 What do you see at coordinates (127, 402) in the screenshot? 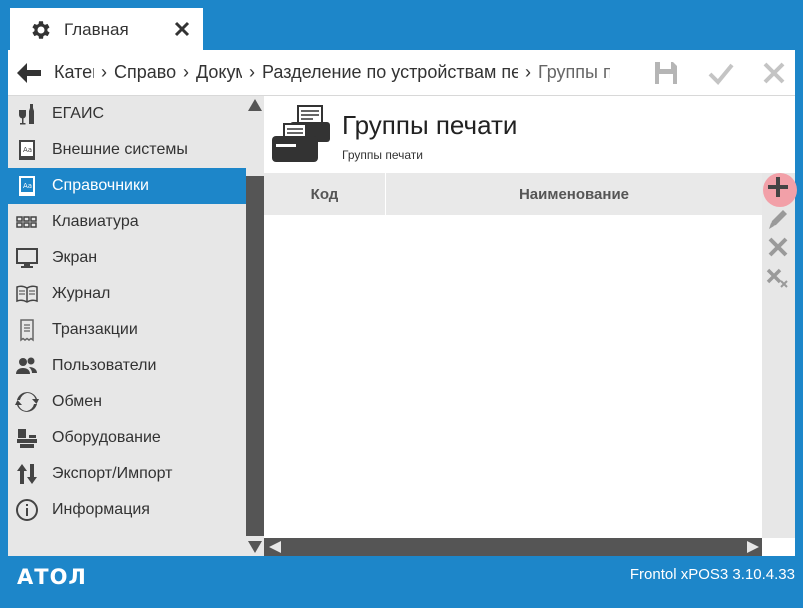
I see `sidebar-item-exchange: Обмен` at bounding box center [127, 402].